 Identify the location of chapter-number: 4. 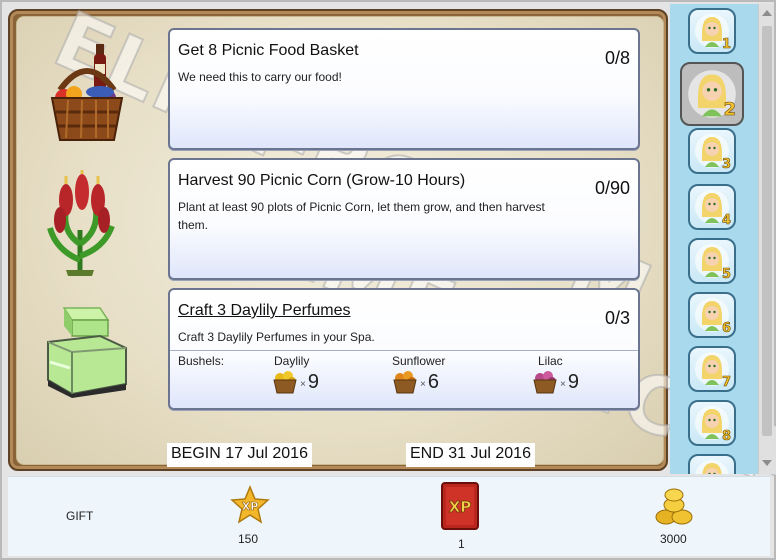
(726, 221).